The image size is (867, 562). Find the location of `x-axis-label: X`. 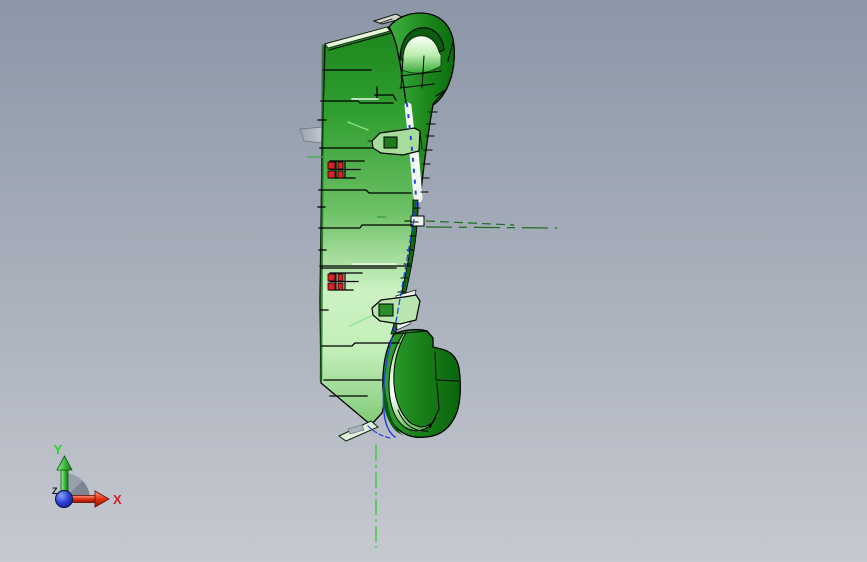

x-axis-label: X is located at coordinates (117, 499).